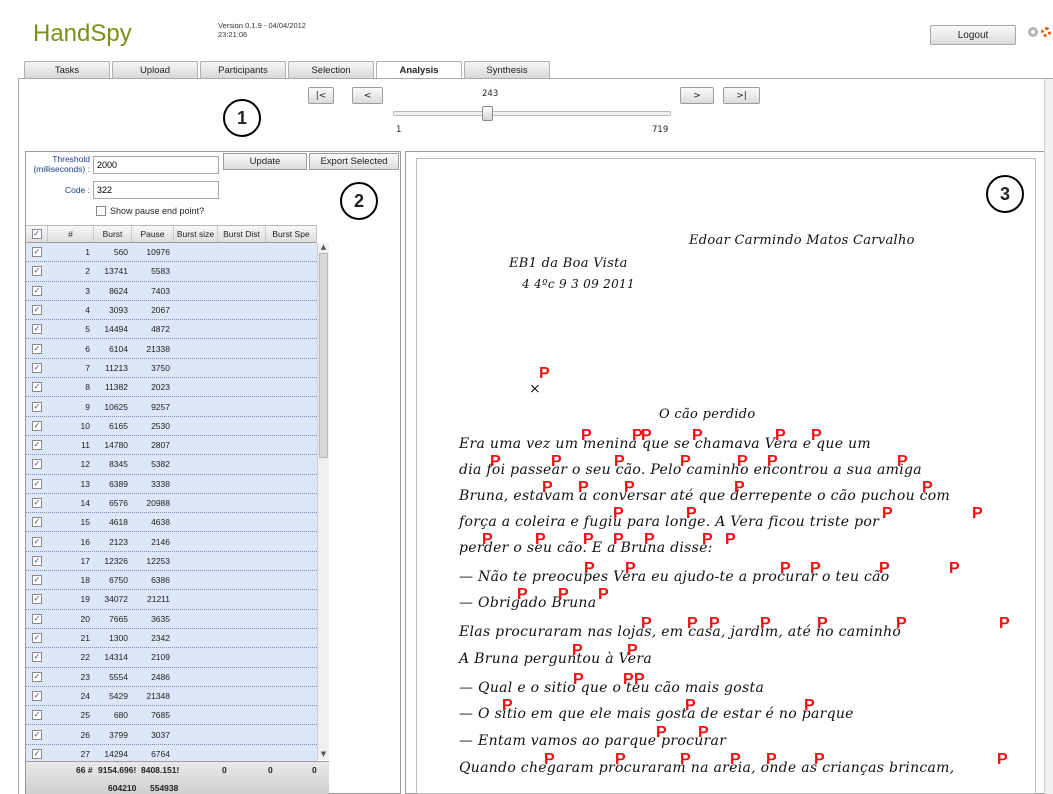 Image resolution: width=1053 pixels, height=794 pixels. Describe the element at coordinates (331, 69) in the screenshot. I see `tab-selection: Selection` at that location.